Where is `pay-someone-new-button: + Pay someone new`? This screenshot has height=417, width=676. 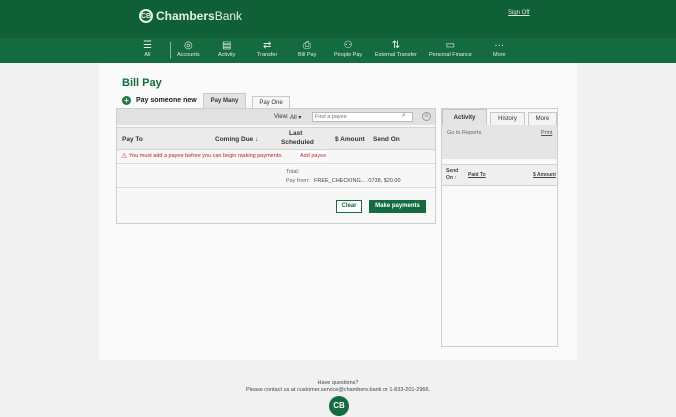 pay-someone-new-button: + Pay someone new is located at coordinates (159, 100).